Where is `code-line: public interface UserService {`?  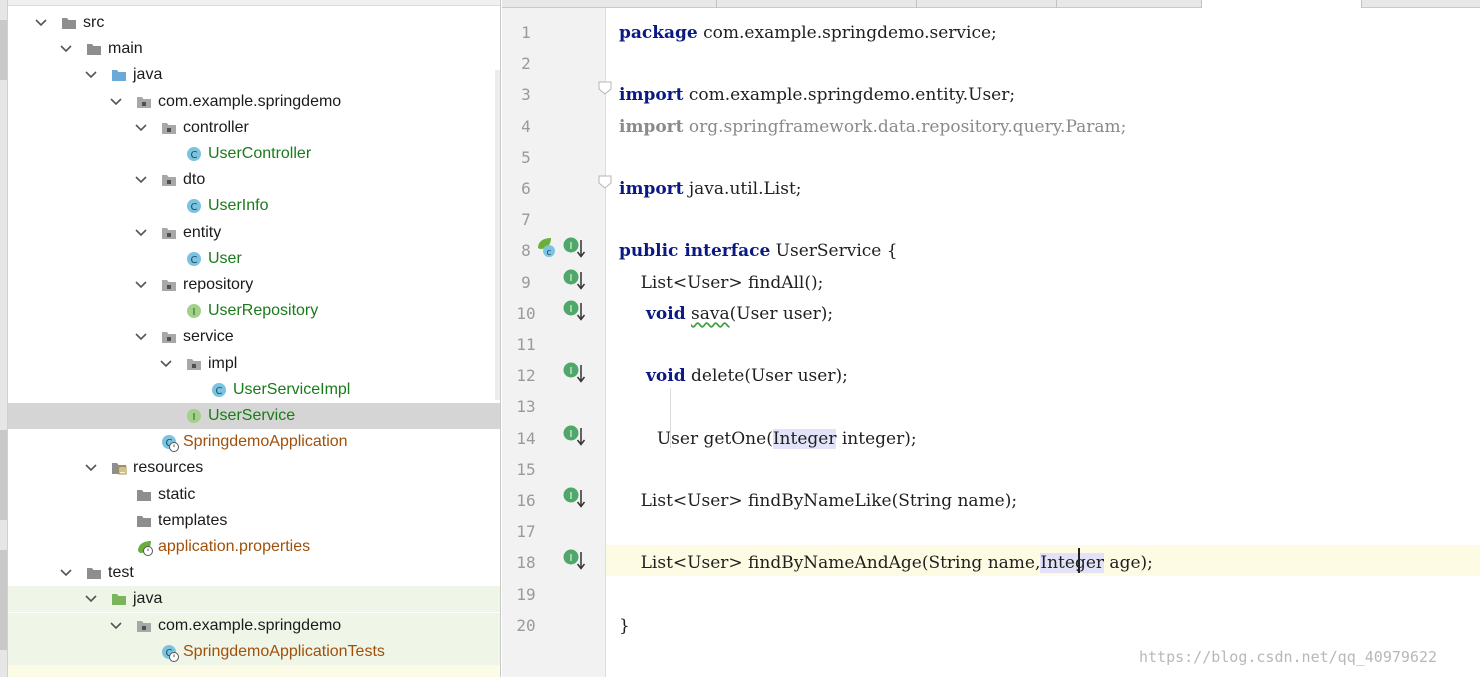 code-line: public interface UserService { is located at coordinates (758, 251).